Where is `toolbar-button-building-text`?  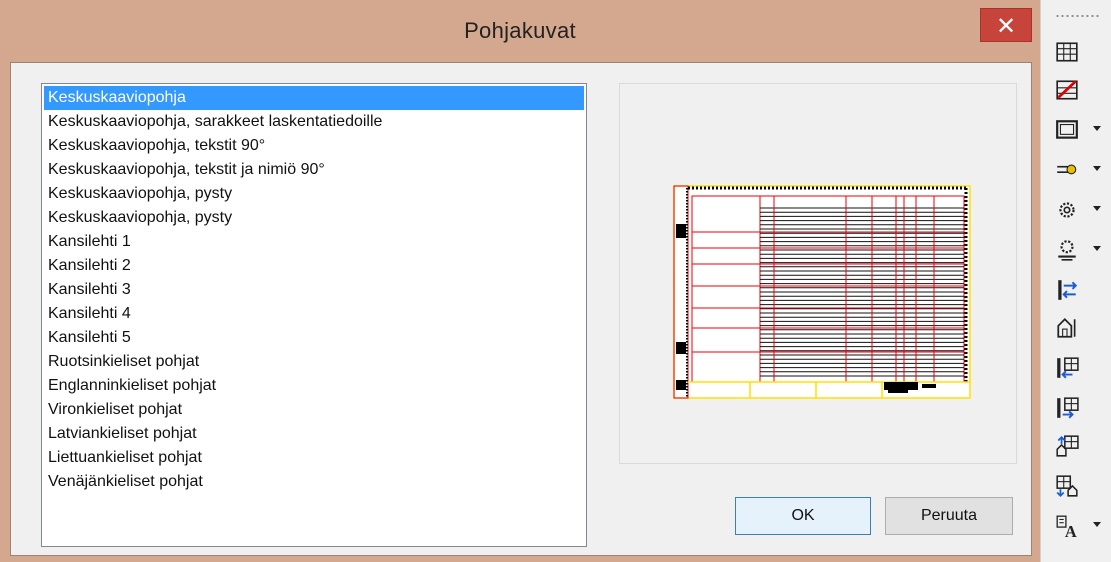 toolbar-button-building-text is located at coordinates (1076, 328).